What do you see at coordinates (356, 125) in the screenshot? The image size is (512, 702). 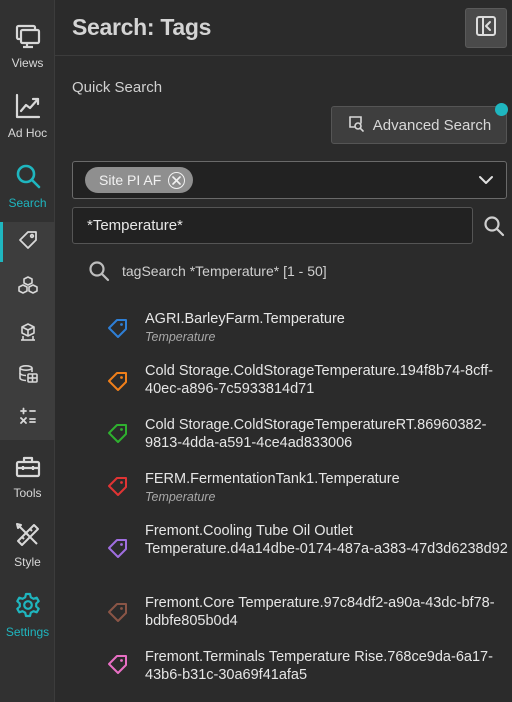 I see `advanced-search-icon` at bounding box center [356, 125].